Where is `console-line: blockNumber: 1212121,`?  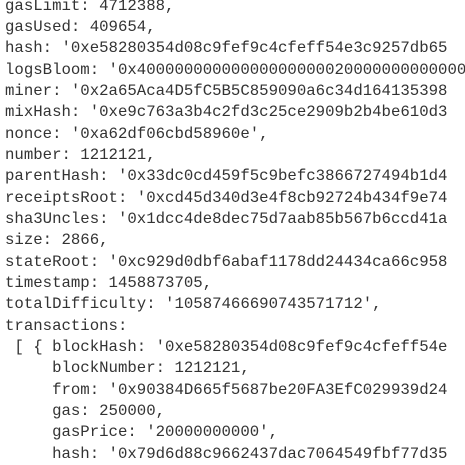
console-line: blockNumber: 1212121, is located at coordinates (127, 368).